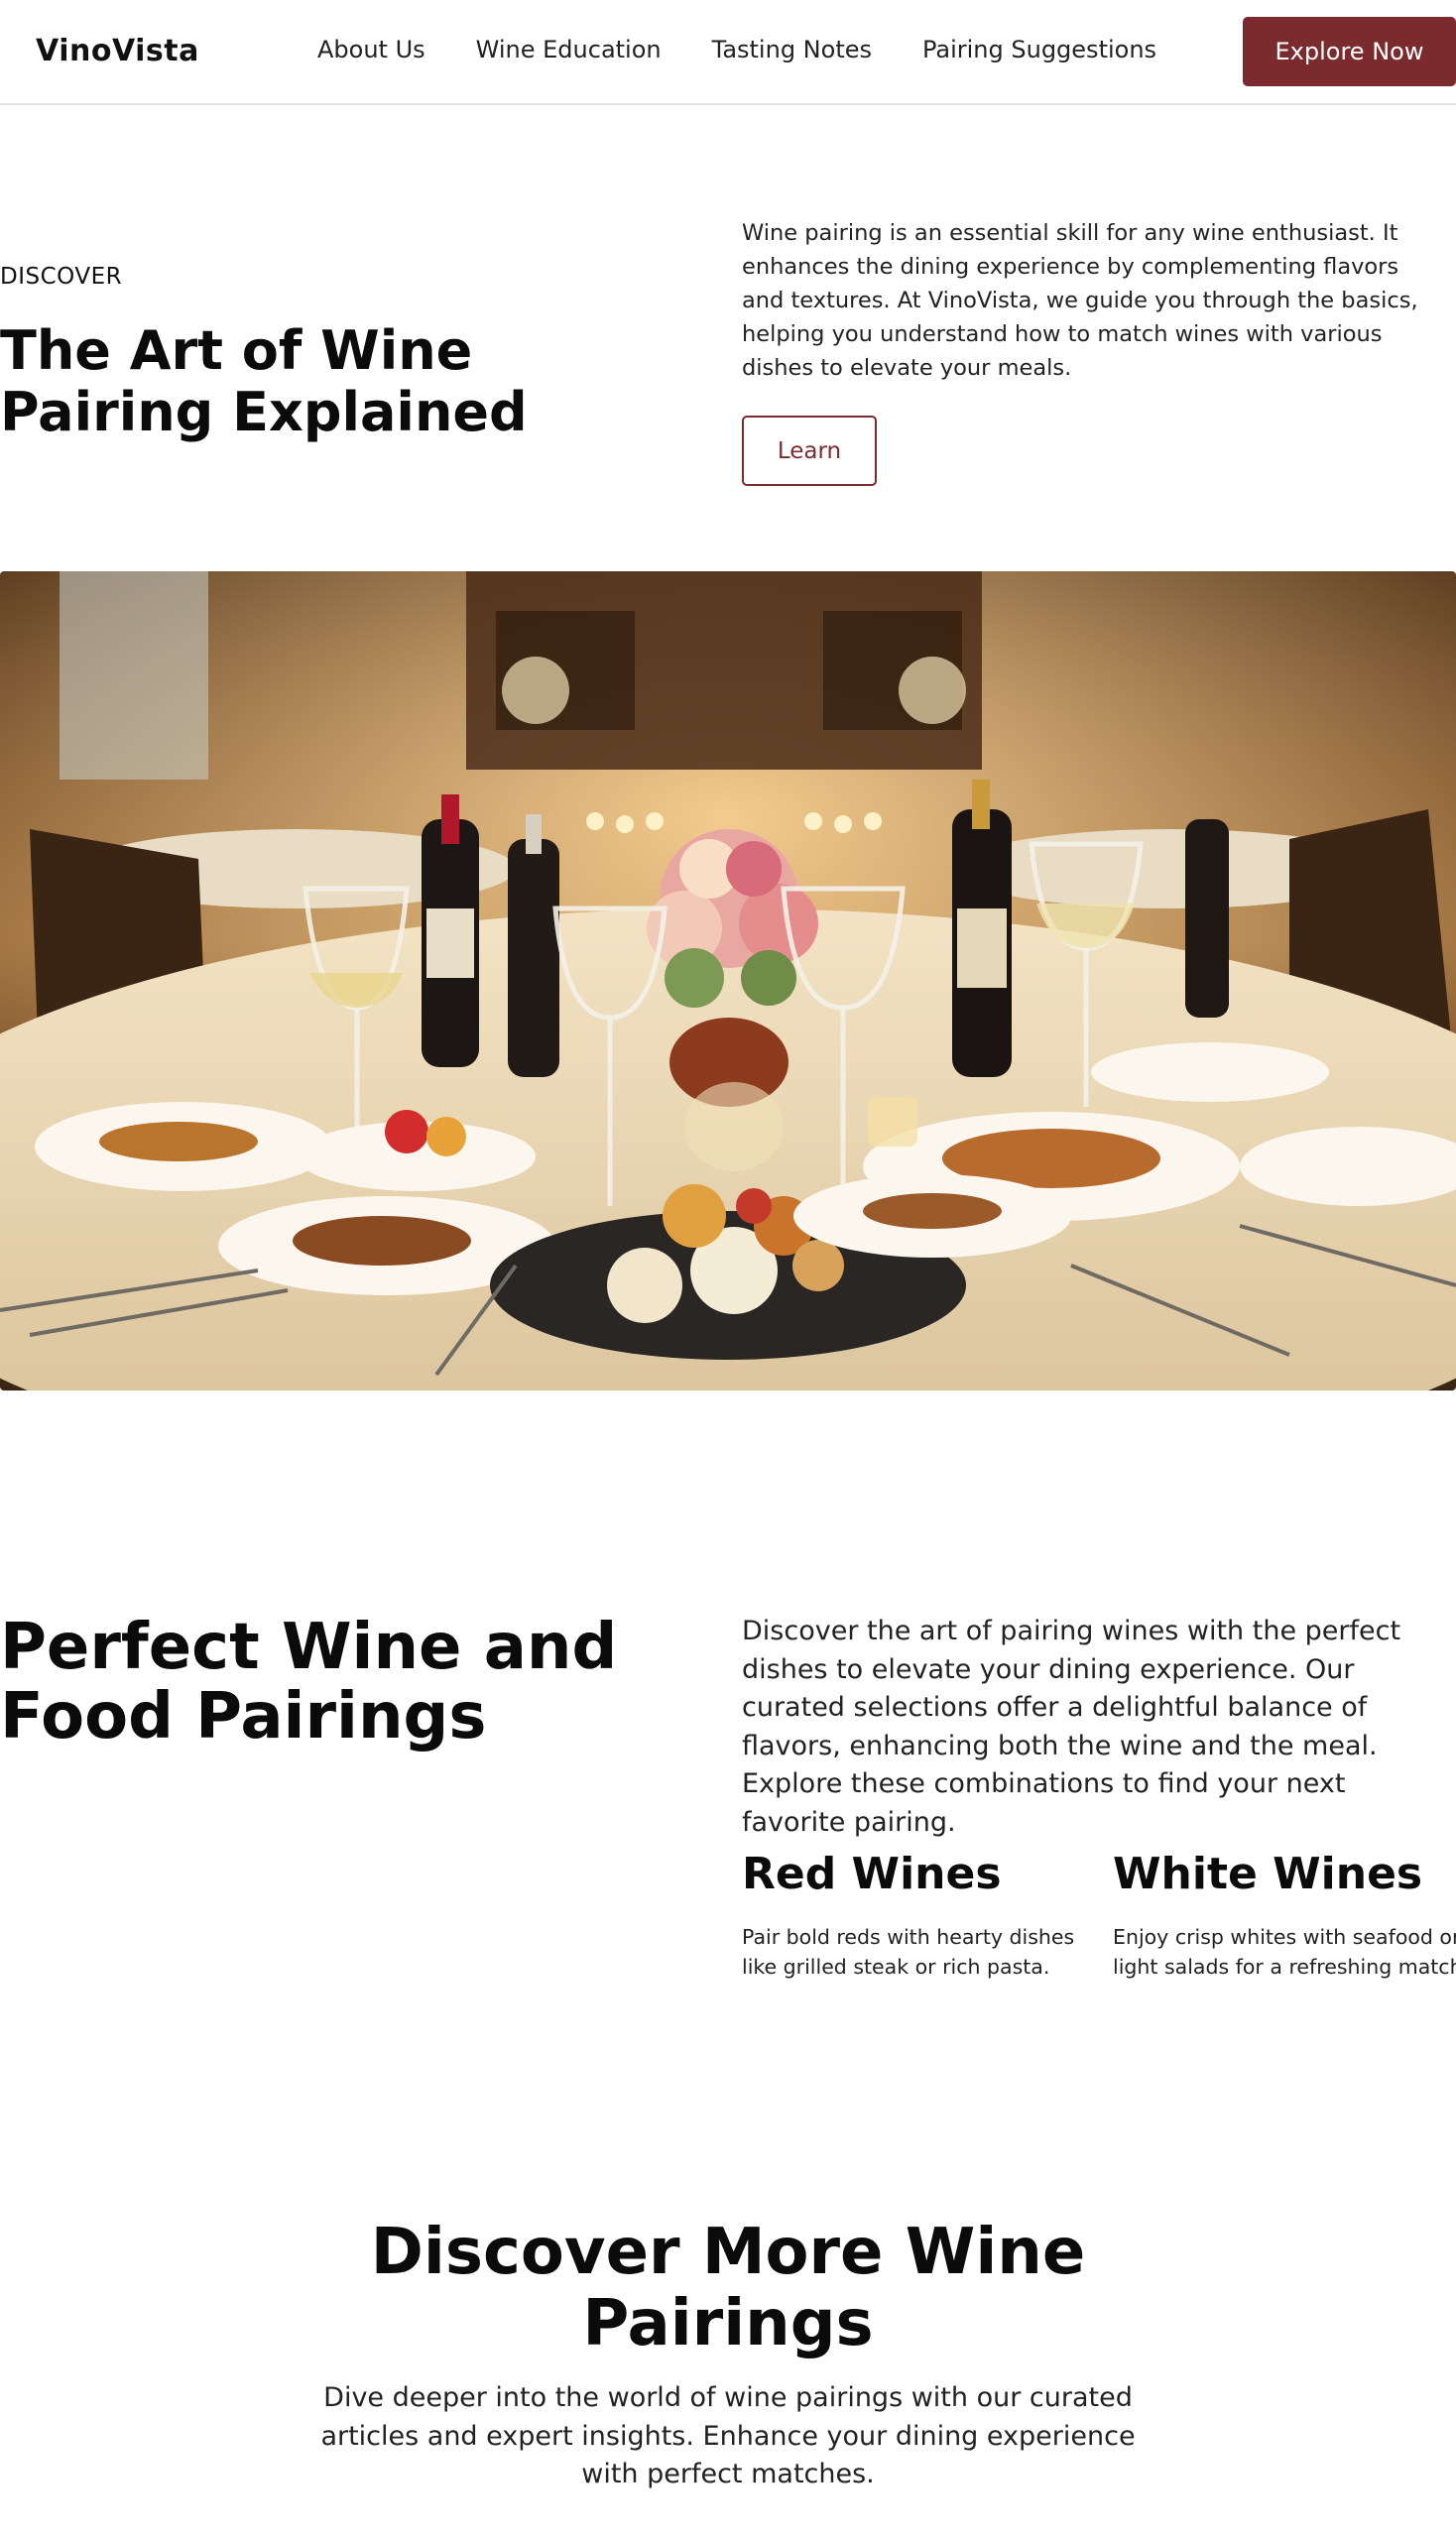 The image size is (1456, 2539). What do you see at coordinates (1039, 50) in the screenshot?
I see `nav-link-pairing-suggestions: Pairing Suggestions` at bounding box center [1039, 50].